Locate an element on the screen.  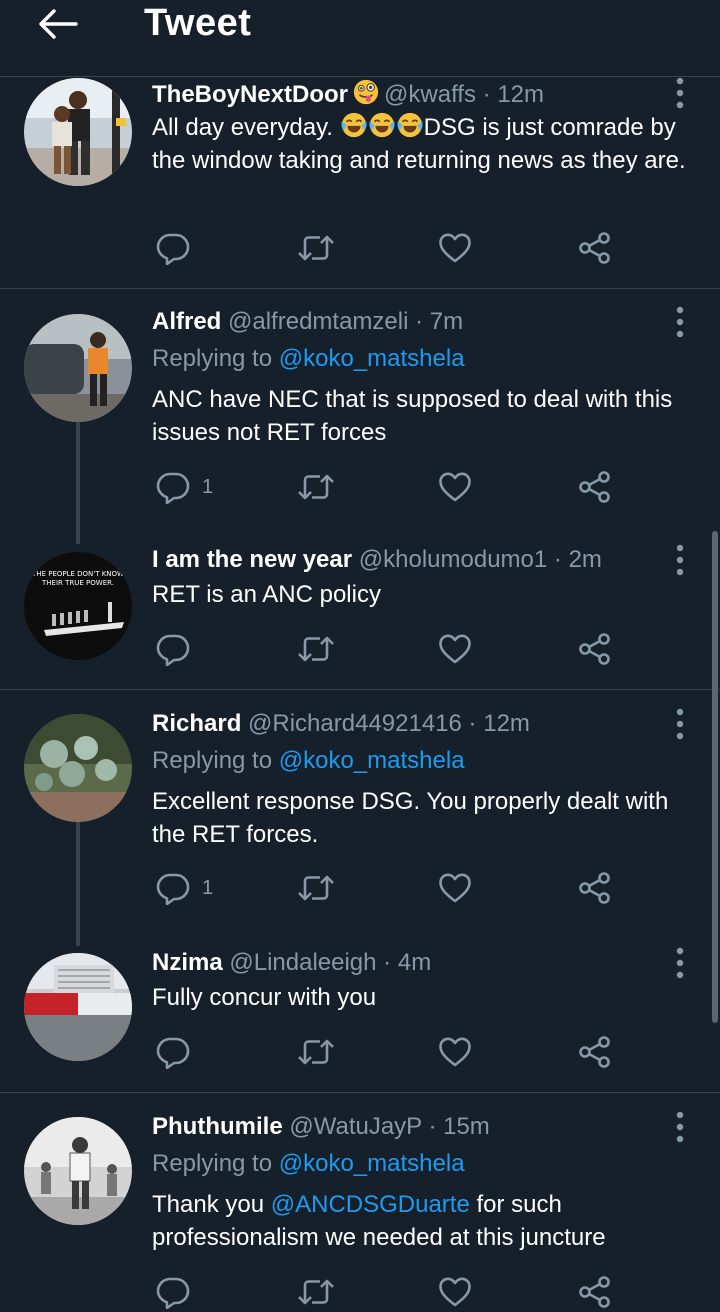
author-handle: @kholumodumo1 is located at coordinates (453, 559).